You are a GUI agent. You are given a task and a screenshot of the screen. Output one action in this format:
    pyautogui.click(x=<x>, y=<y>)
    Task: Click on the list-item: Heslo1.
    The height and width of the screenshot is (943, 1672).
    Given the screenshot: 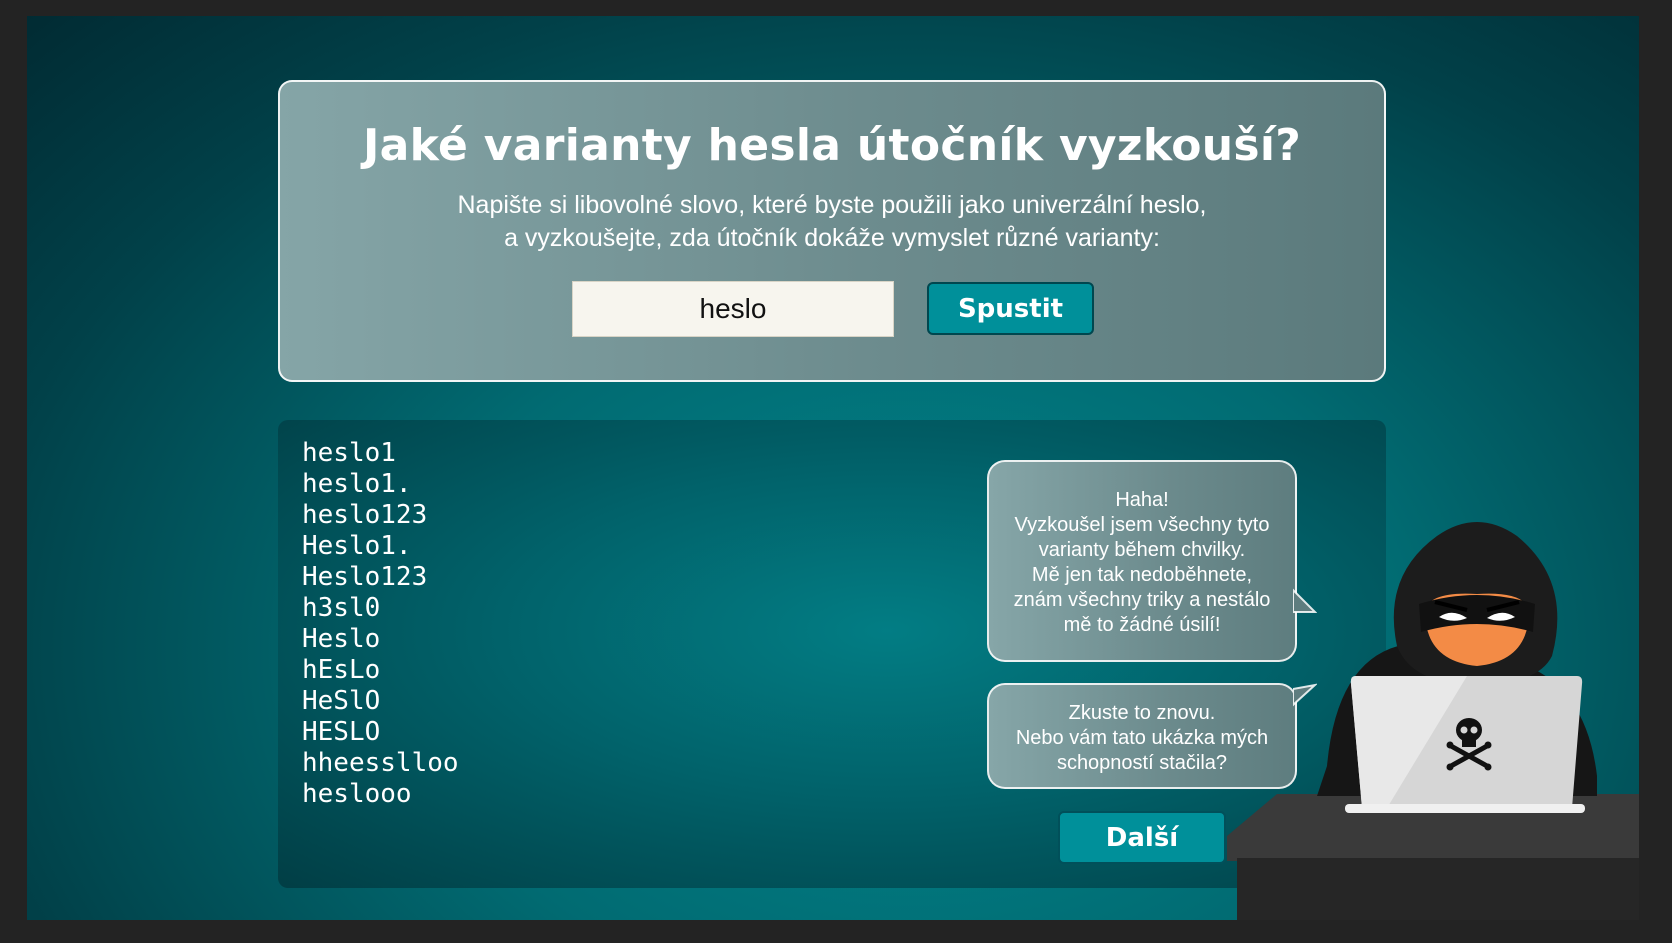 What is the action you would take?
    pyautogui.click(x=357, y=546)
    